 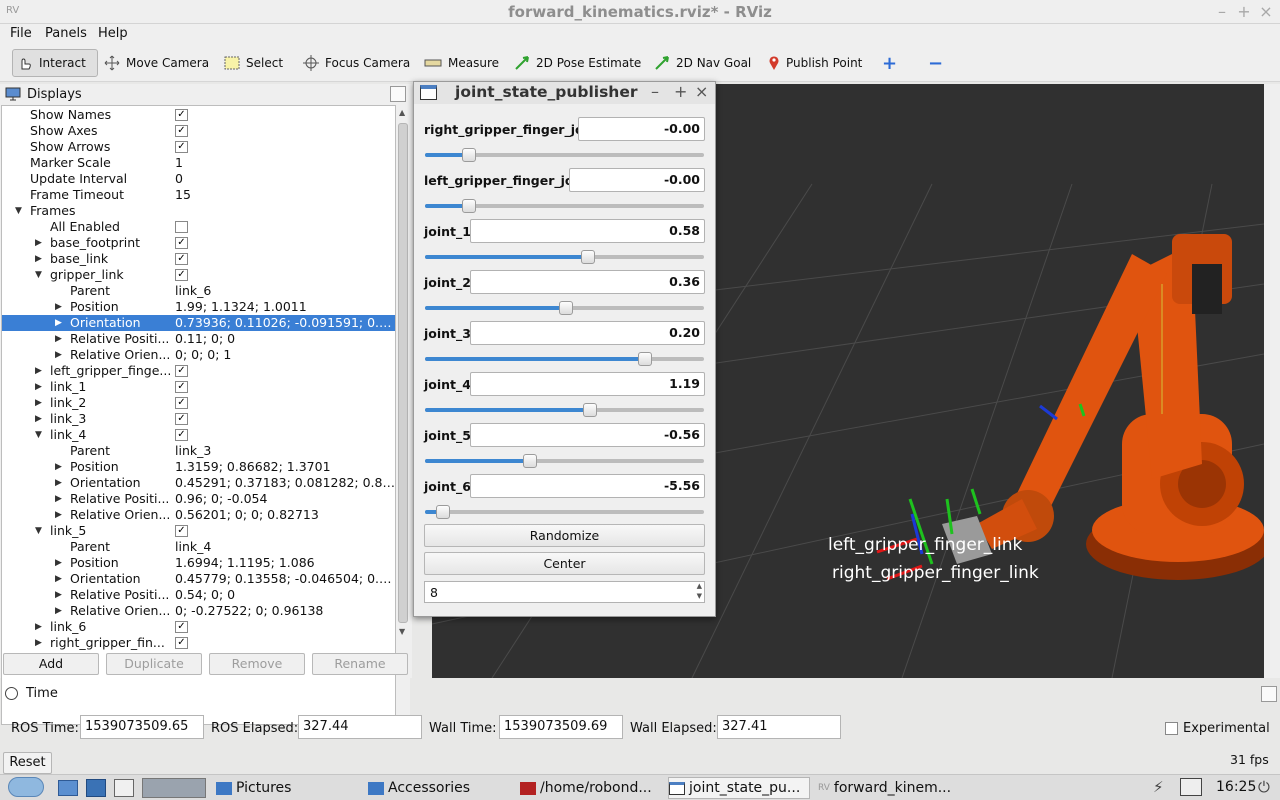 What do you see at coordinates (564, 592) in the screenshot?
I see `slider-count-spinbox: 8 ▲ ▼` at bounding box center [564, 592].